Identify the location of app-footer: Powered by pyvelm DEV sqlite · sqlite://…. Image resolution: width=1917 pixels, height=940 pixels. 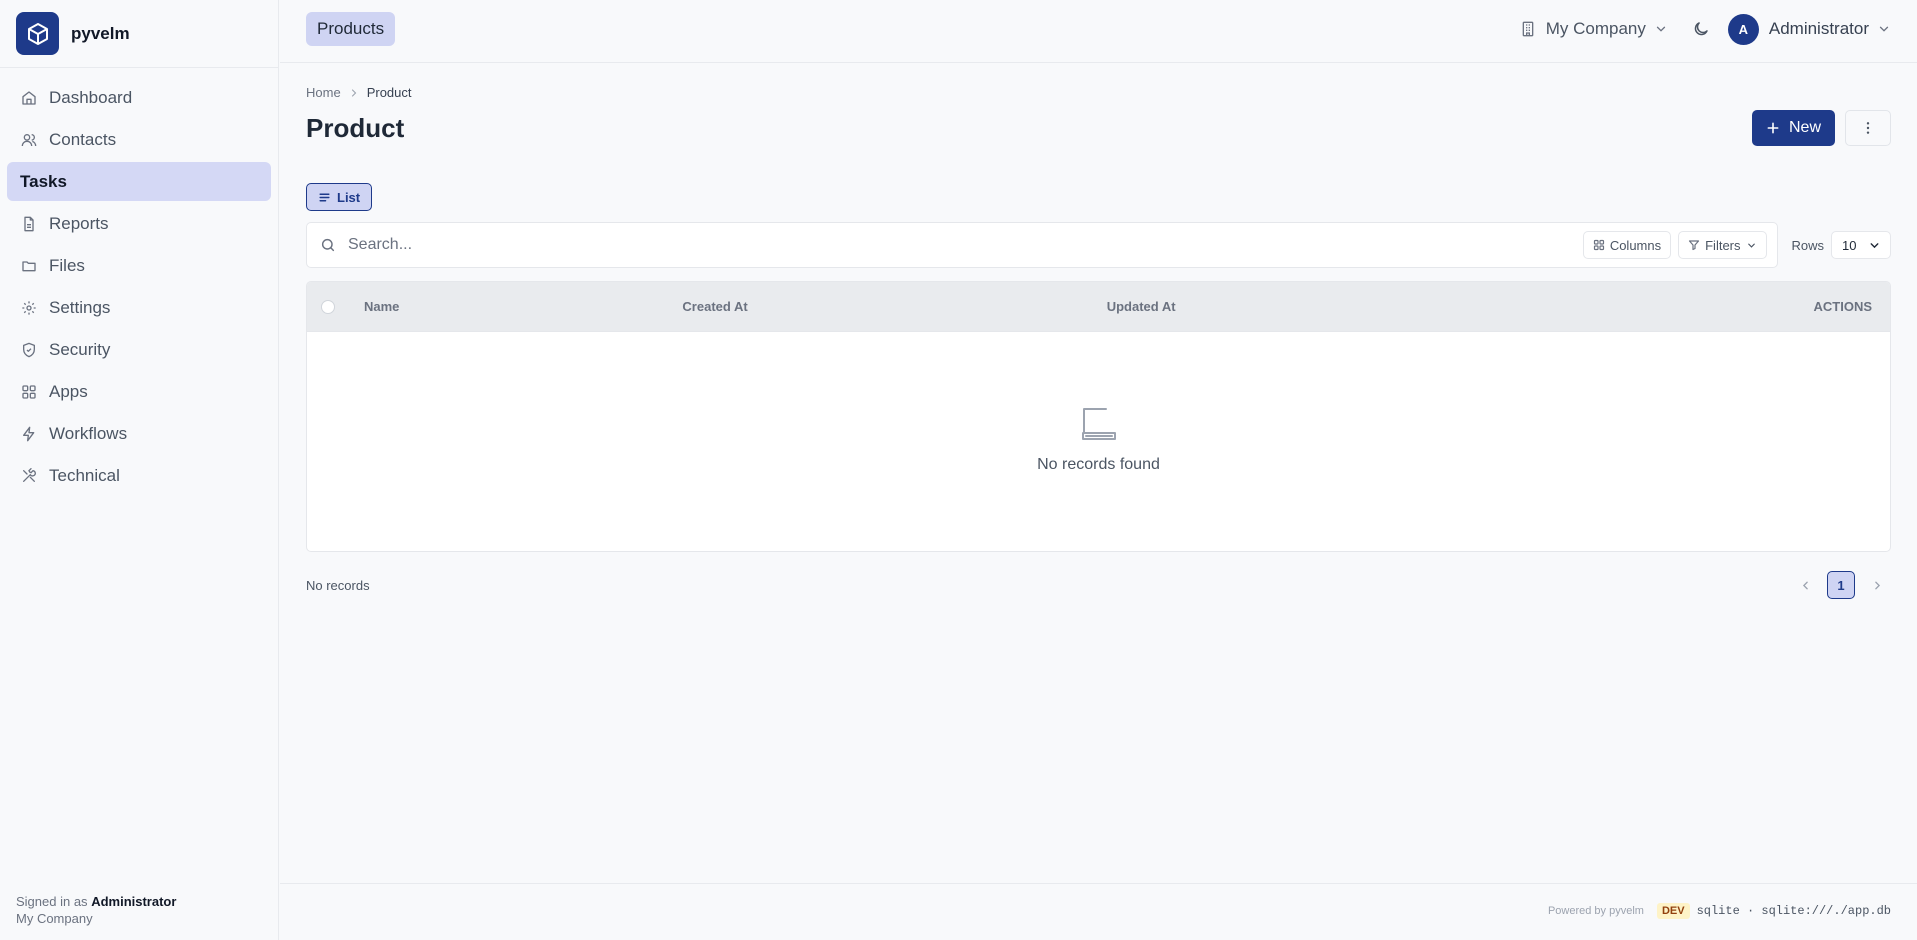
(1098, 911).